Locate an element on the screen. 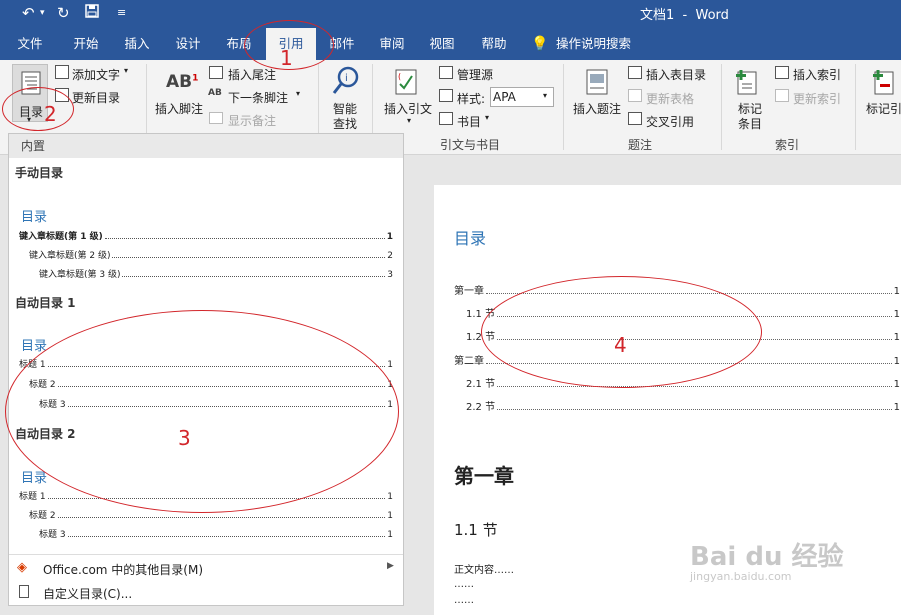 The width and height of the screenshot is (901, 615). group-label-captions: 题注 is located at coordinates (640, 145).